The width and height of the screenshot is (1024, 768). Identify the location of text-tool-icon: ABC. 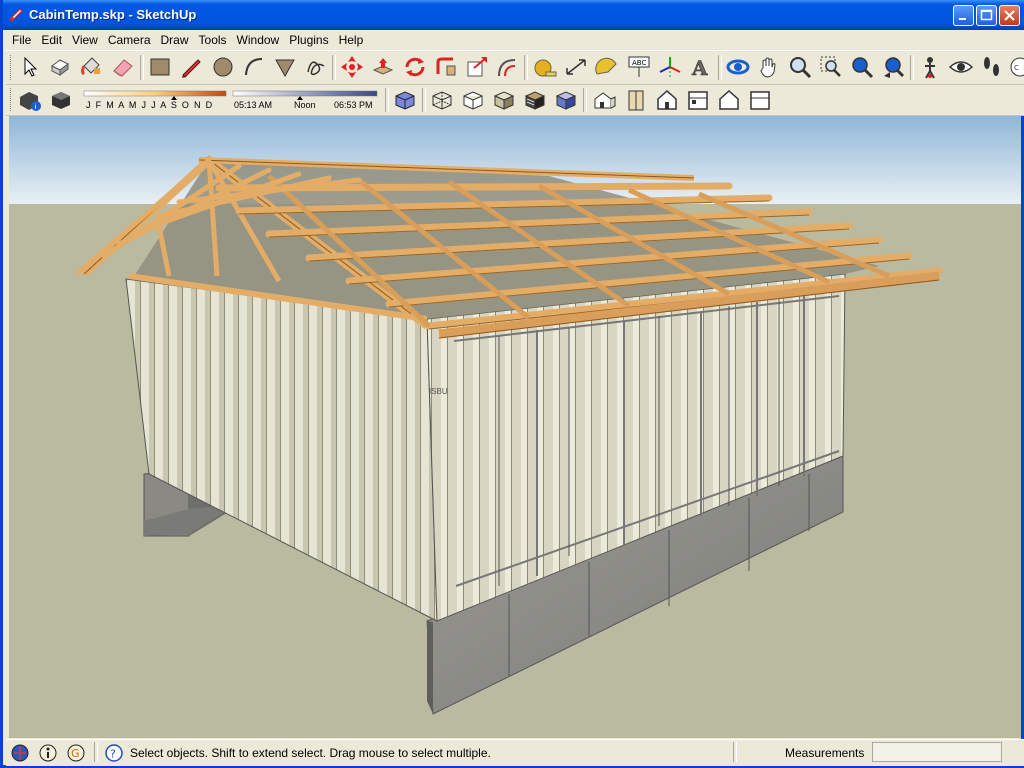
(639, 67).